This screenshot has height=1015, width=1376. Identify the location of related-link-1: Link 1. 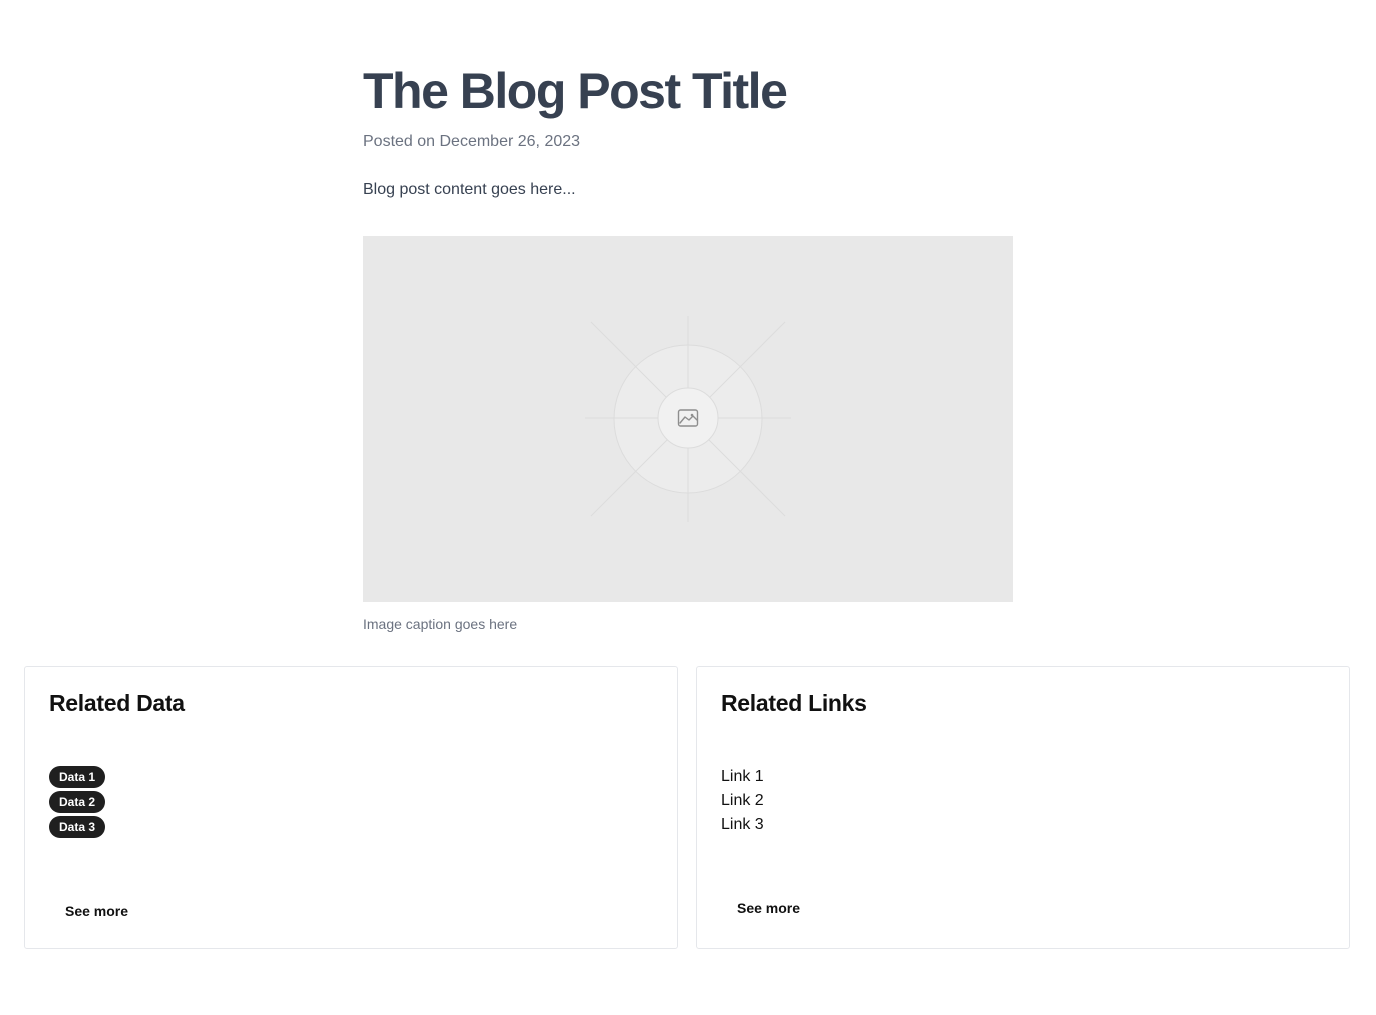
(742, 777).